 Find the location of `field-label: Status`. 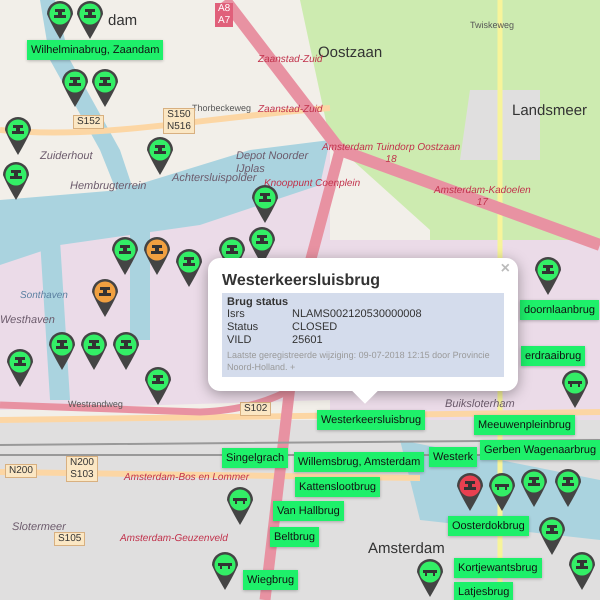

field-label: Status is located at coordinates (243, 327).